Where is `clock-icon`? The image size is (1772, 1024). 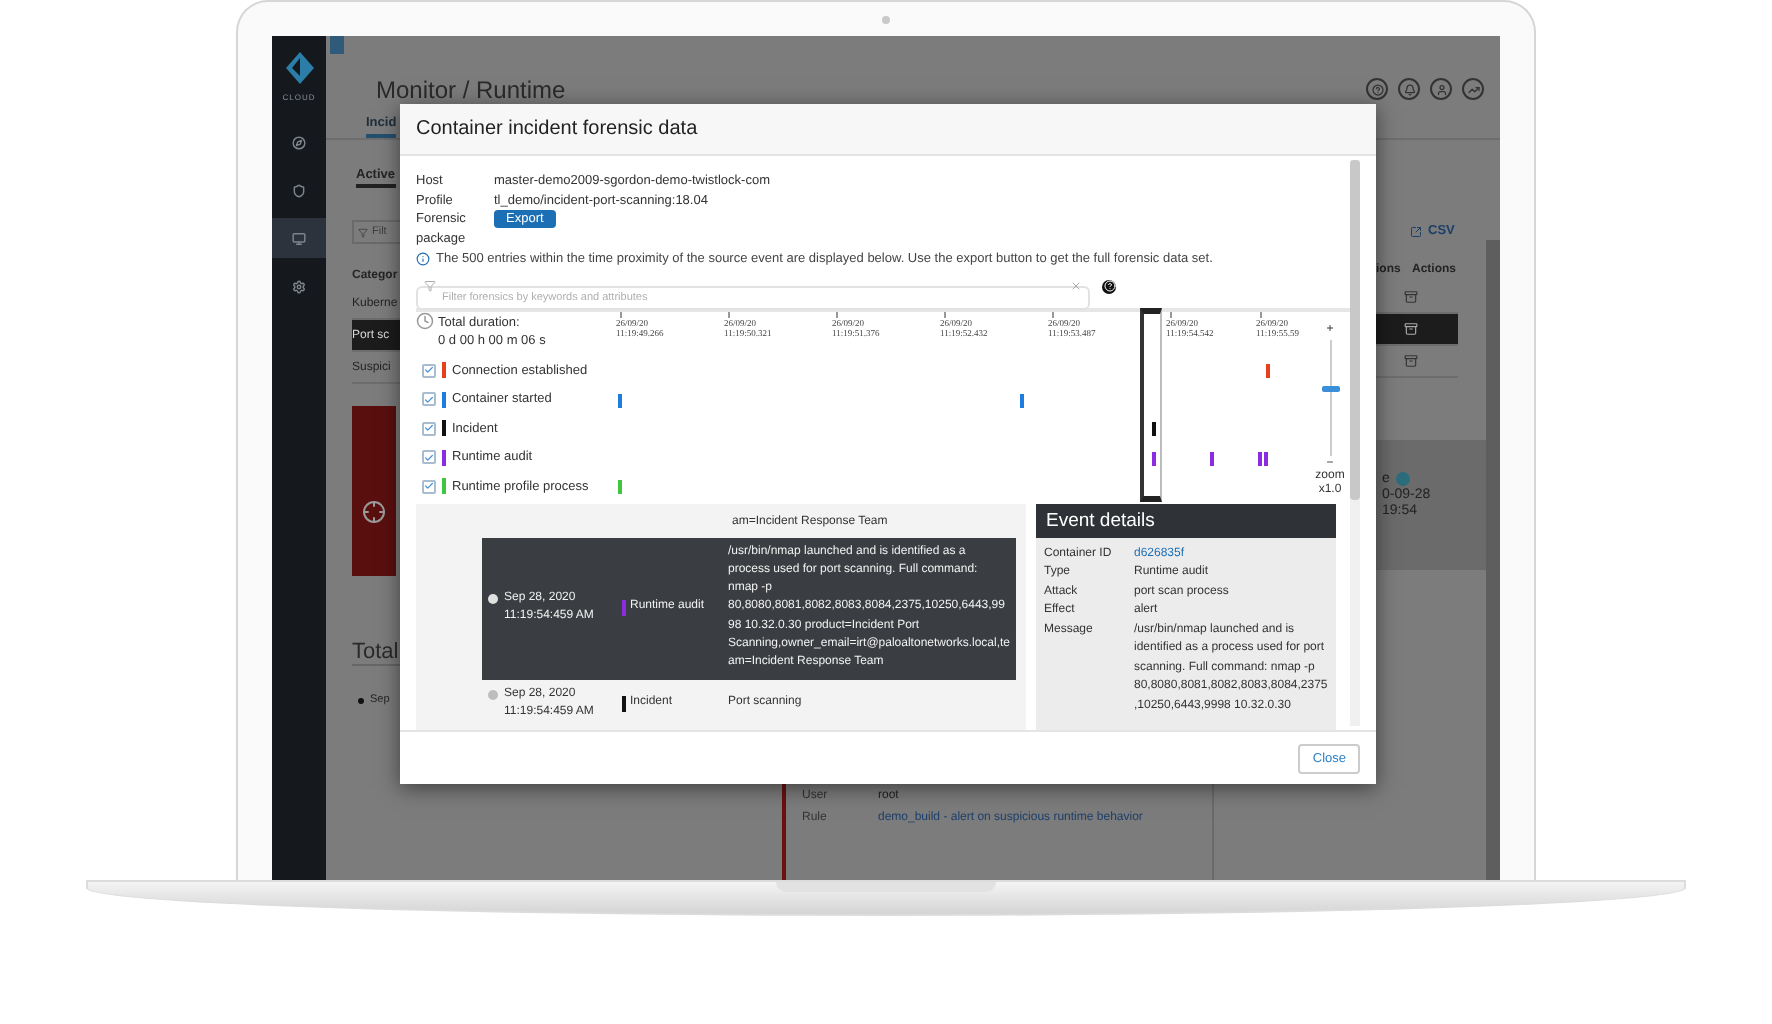
clock-icon is located at coordinates (425, 321).